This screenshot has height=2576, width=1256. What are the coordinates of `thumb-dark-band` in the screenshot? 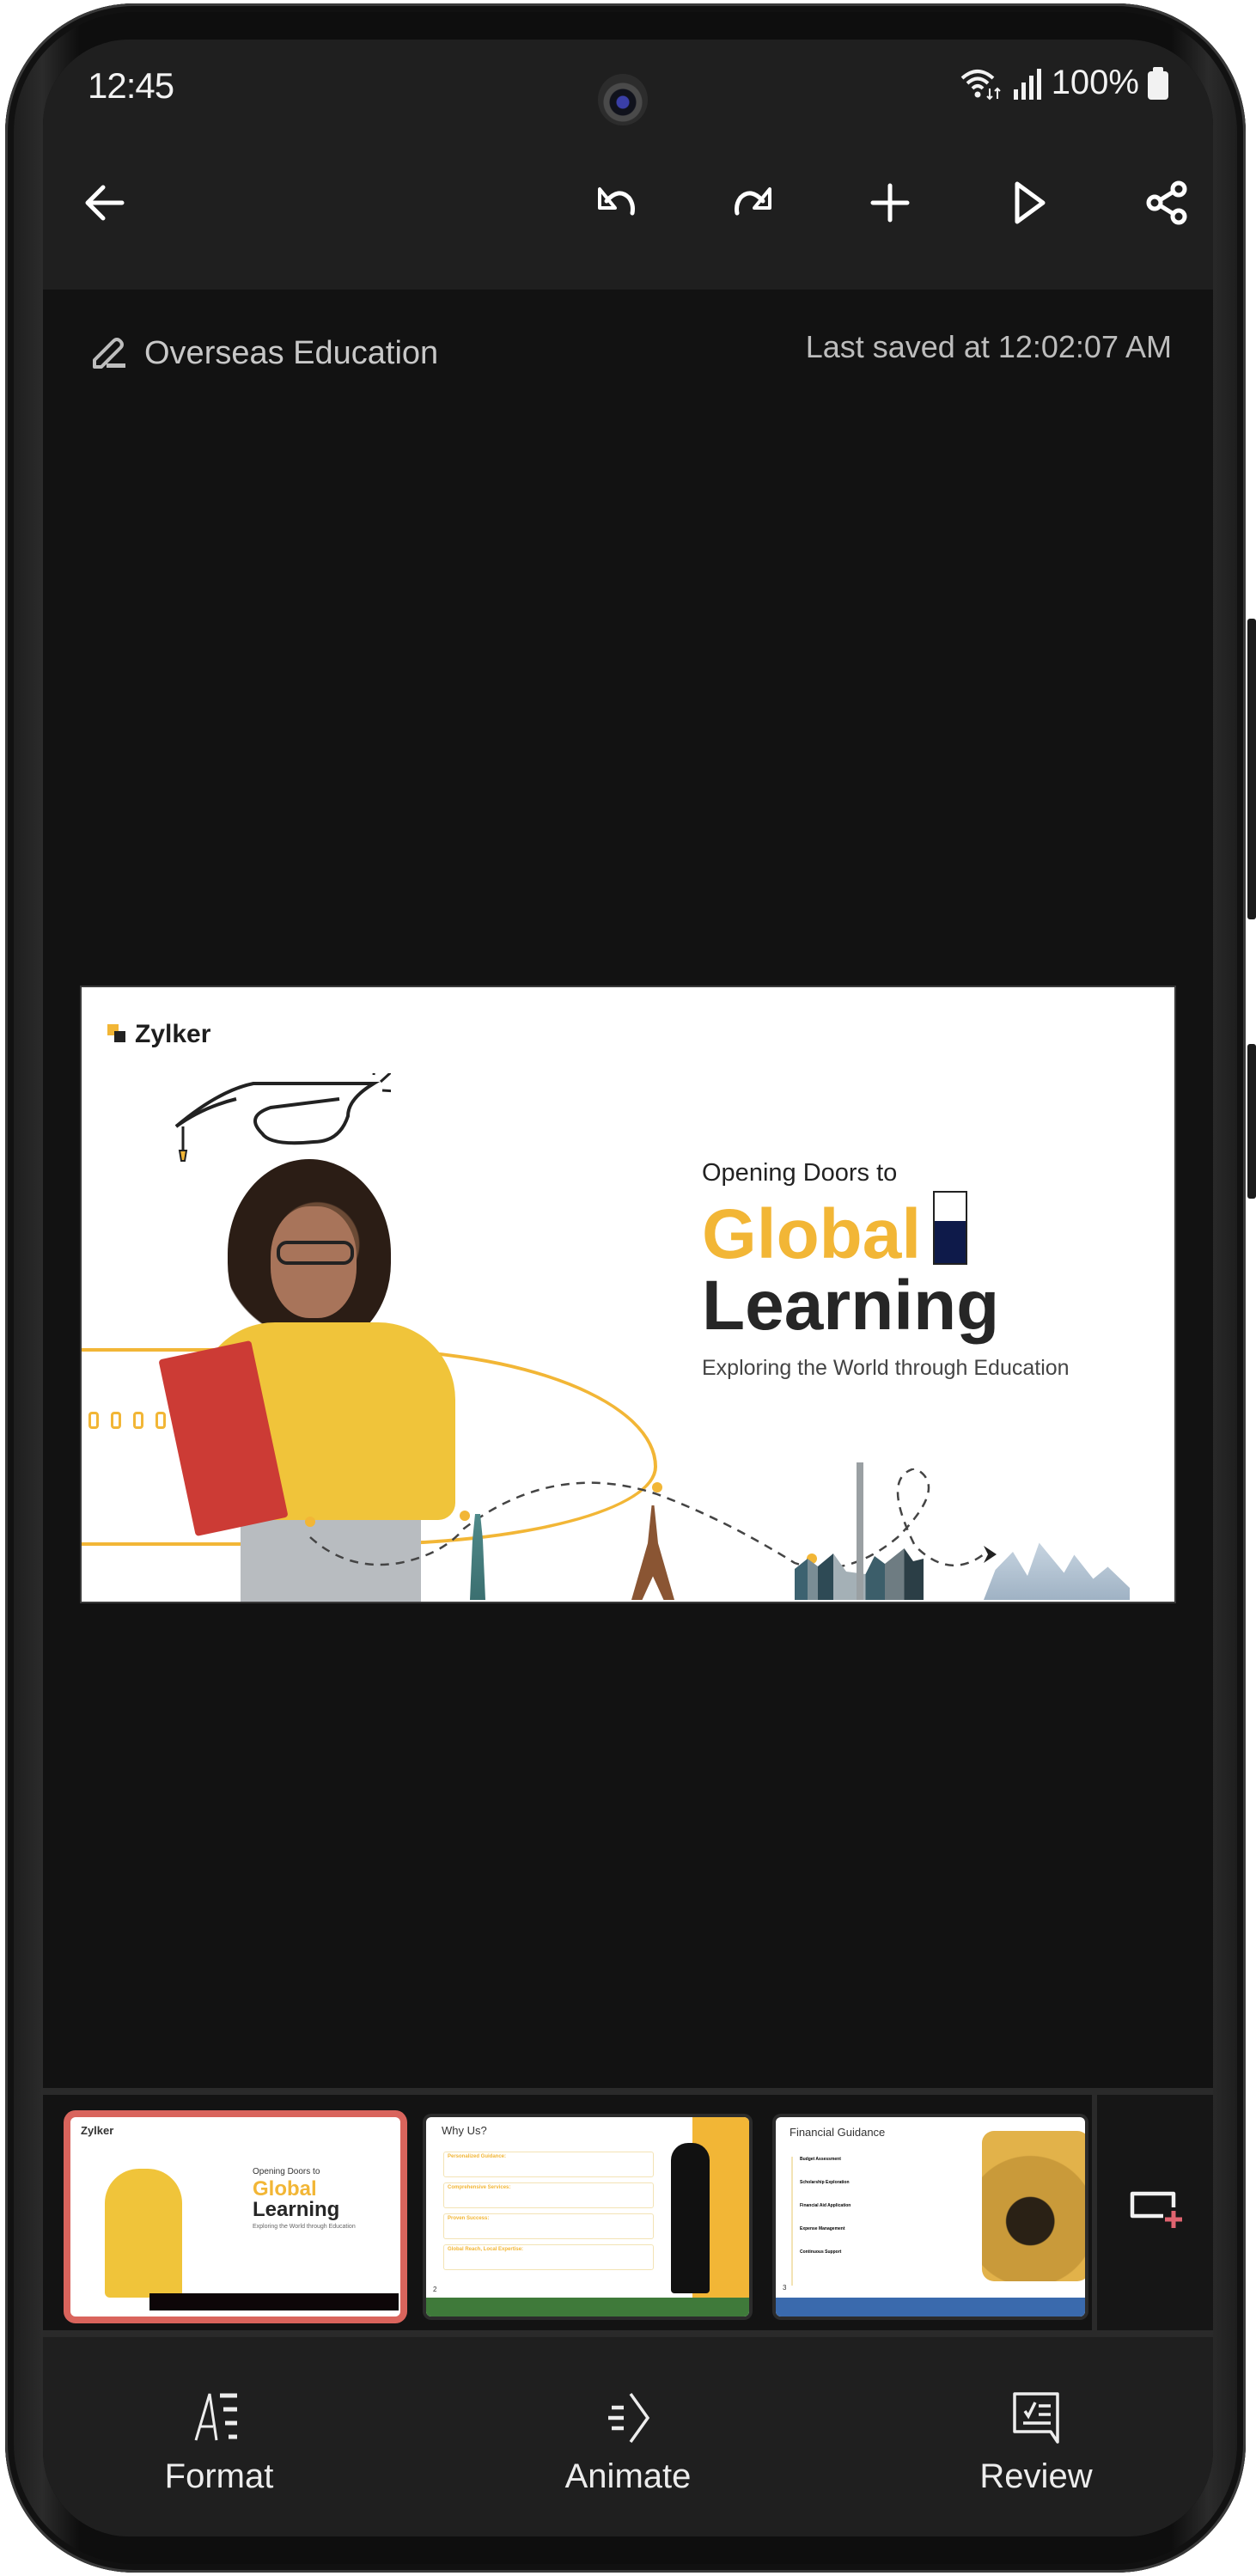 It's located at (274, 2301).